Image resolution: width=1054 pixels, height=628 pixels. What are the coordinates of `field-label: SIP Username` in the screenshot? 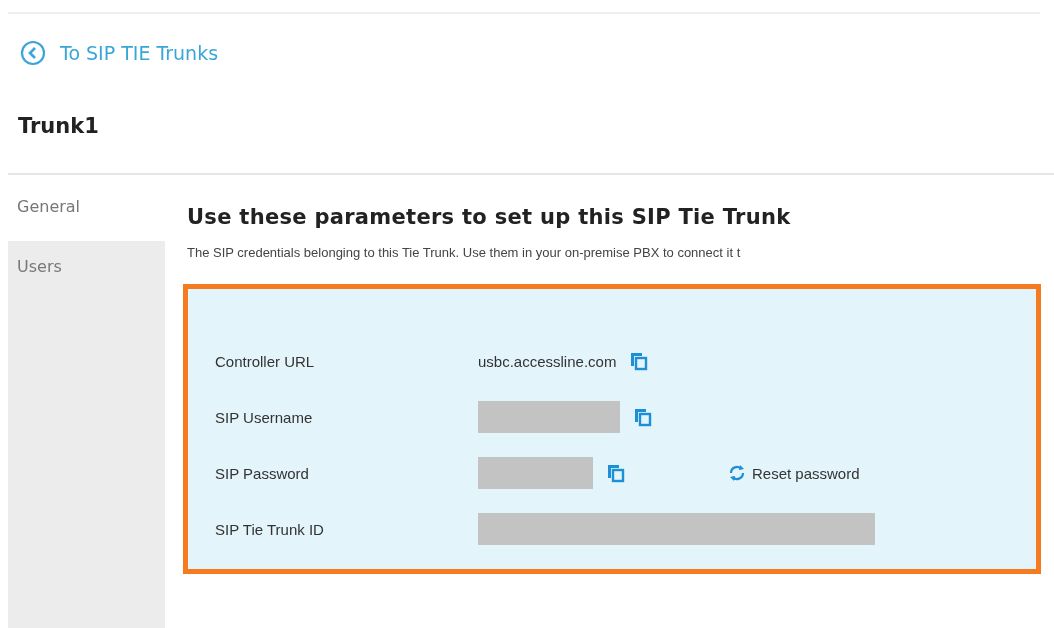 It's located at (264, 417).